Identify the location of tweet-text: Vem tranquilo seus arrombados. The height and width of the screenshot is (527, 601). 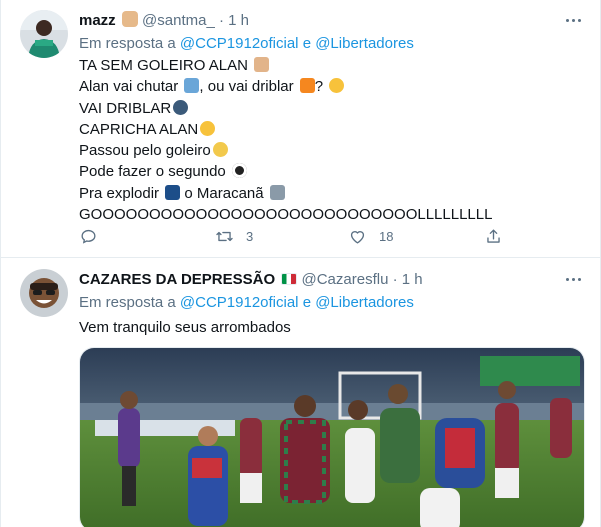
(185, 327).